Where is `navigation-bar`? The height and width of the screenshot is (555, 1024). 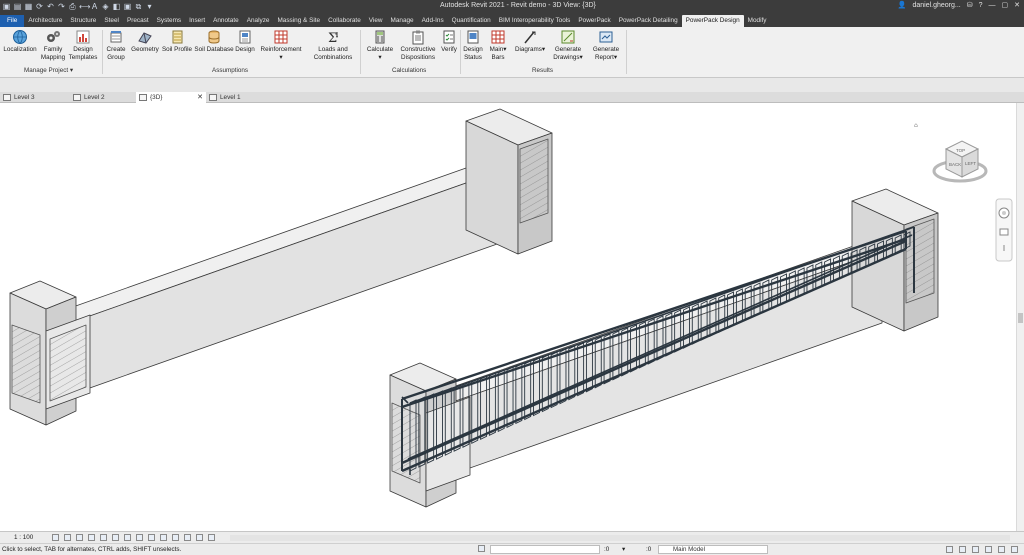
navigation-bar is located at coordinates (1004, 230).